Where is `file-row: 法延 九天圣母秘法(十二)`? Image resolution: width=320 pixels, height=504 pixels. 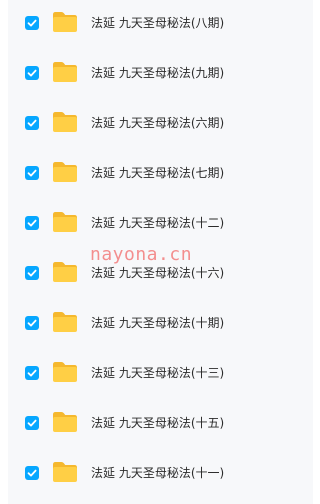 file-row: 法延 九天圣母秘法(十二) is located at coordinates (160, 225).